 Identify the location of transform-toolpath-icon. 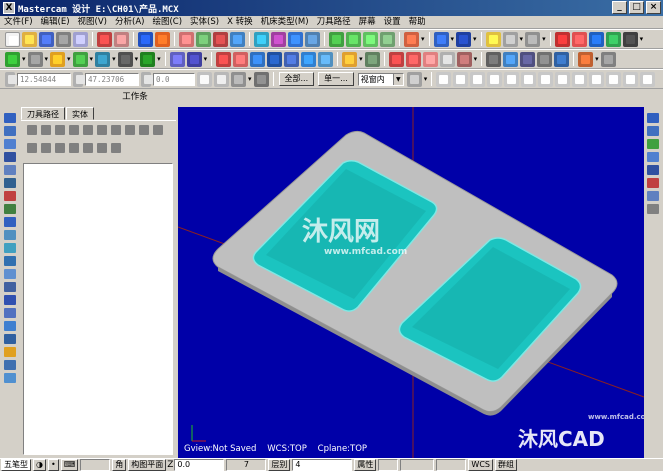
(10, 248).